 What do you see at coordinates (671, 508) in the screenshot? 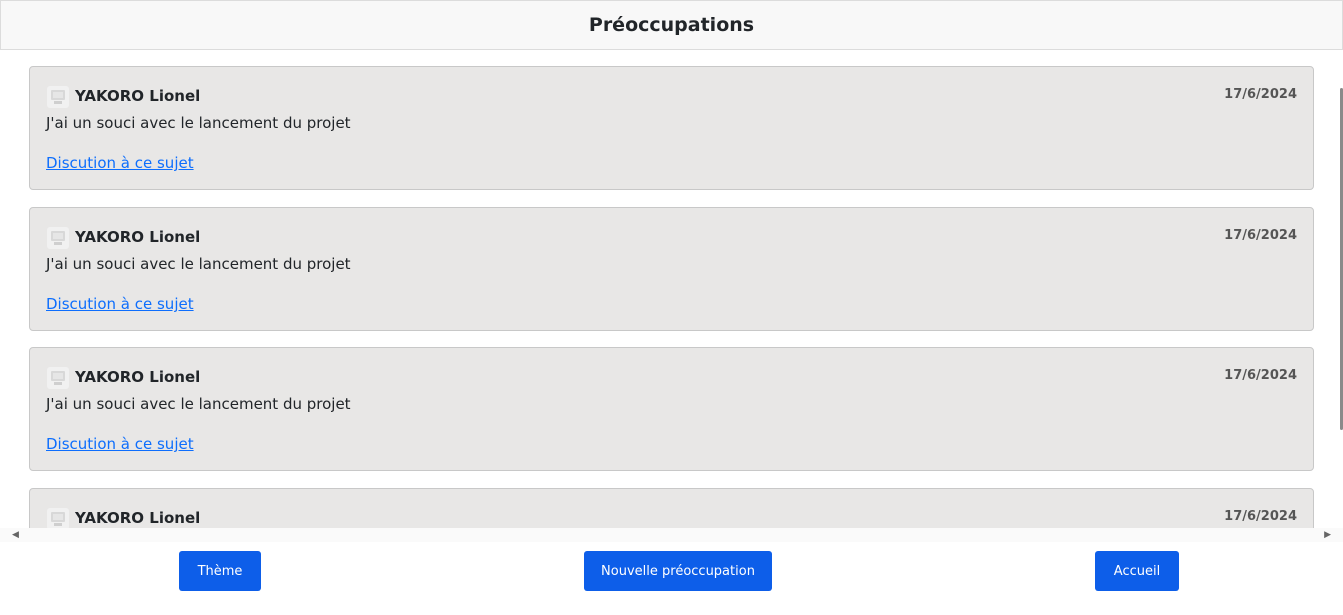
I see `post-card: YAKORO Lionel 17/6/2024` at bounding box center [671, 508].